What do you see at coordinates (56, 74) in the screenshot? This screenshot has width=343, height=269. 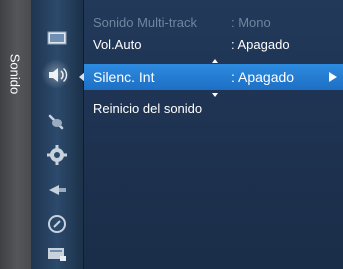 I see `sound-icon` at bounding box center [56, 74].